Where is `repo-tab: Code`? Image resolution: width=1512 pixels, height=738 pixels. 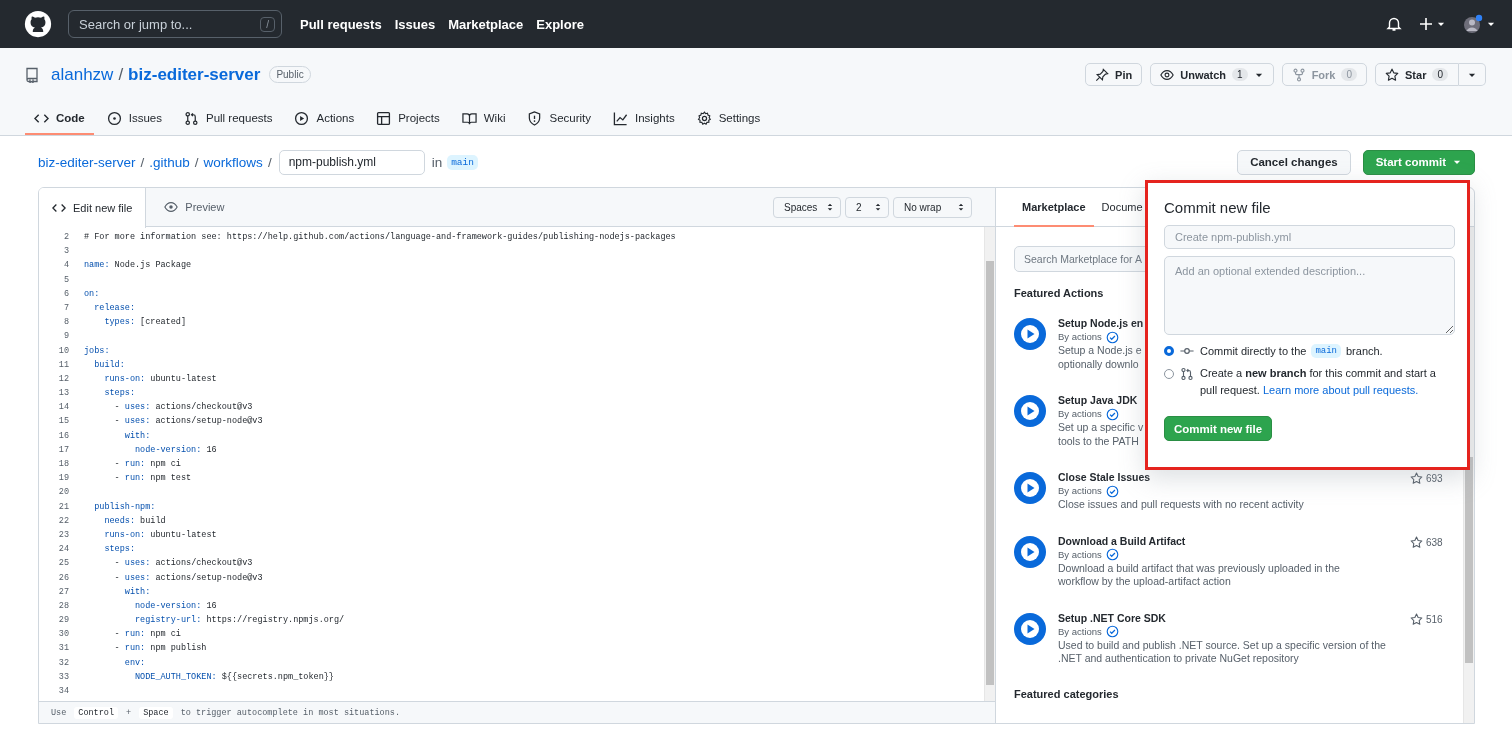
repo-tab: Code is located at coordinates (59, 119).